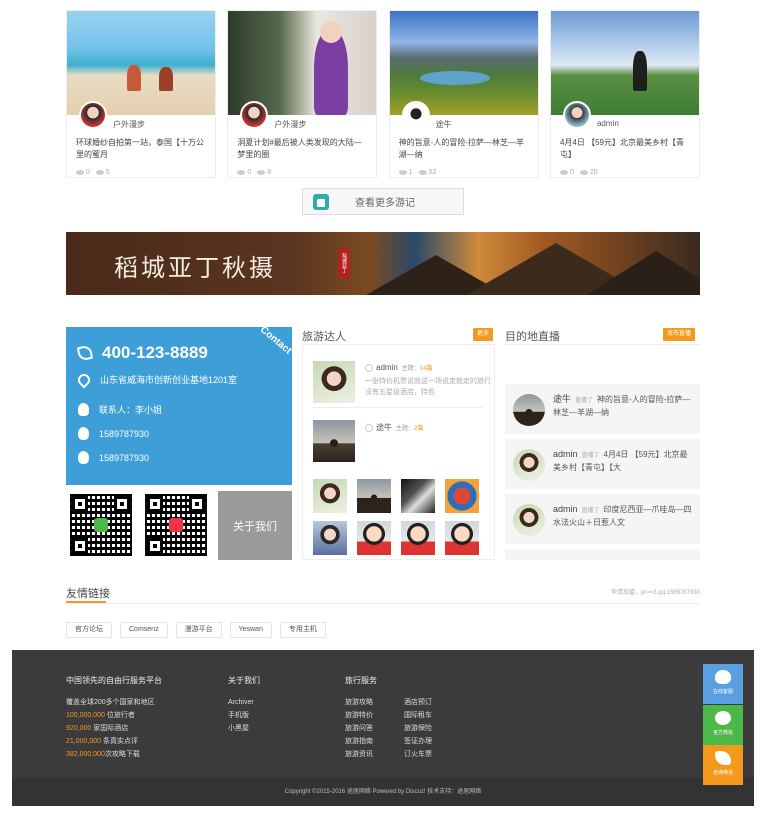 Image resolution: width=772 pixels, height=816 pixels. Describe the element at coordinates (302, 630) in the screenshot. I see `friend-link: 专用主机` at that location.